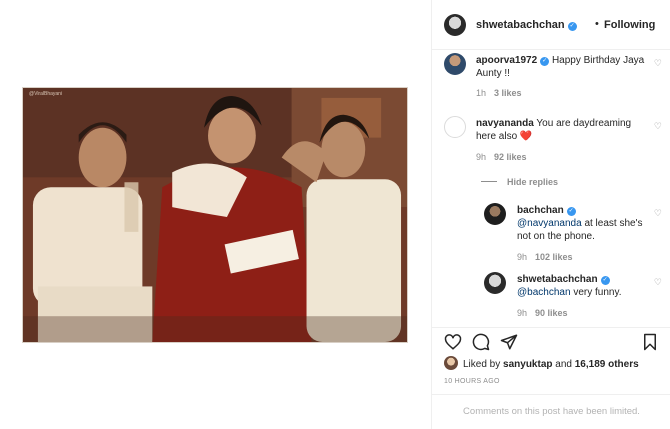  What do you see at coordinates (650, 342) in the screenshot?
I see `save-bookmark-icon` at bounding box center [650, 342].